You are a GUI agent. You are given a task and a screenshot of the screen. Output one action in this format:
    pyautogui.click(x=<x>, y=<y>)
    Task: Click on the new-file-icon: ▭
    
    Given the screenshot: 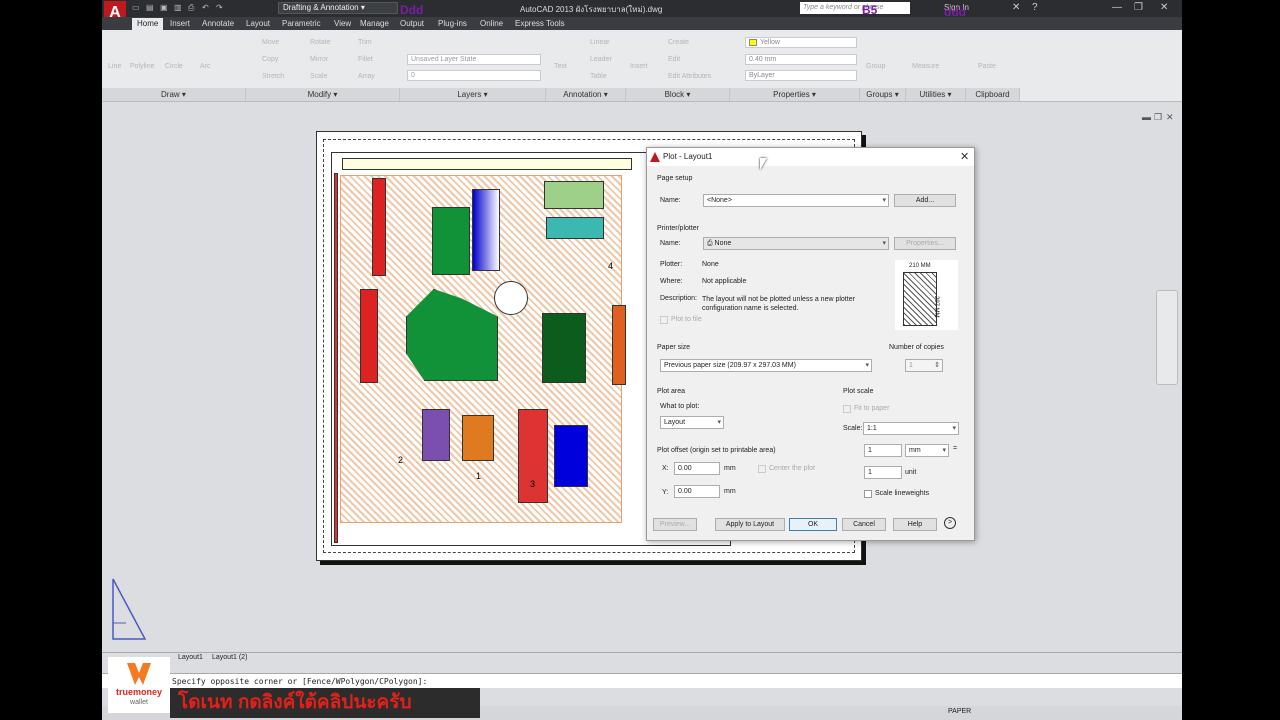 What is the action you would take?
    pyautogui.click(x=136, y=7)
    